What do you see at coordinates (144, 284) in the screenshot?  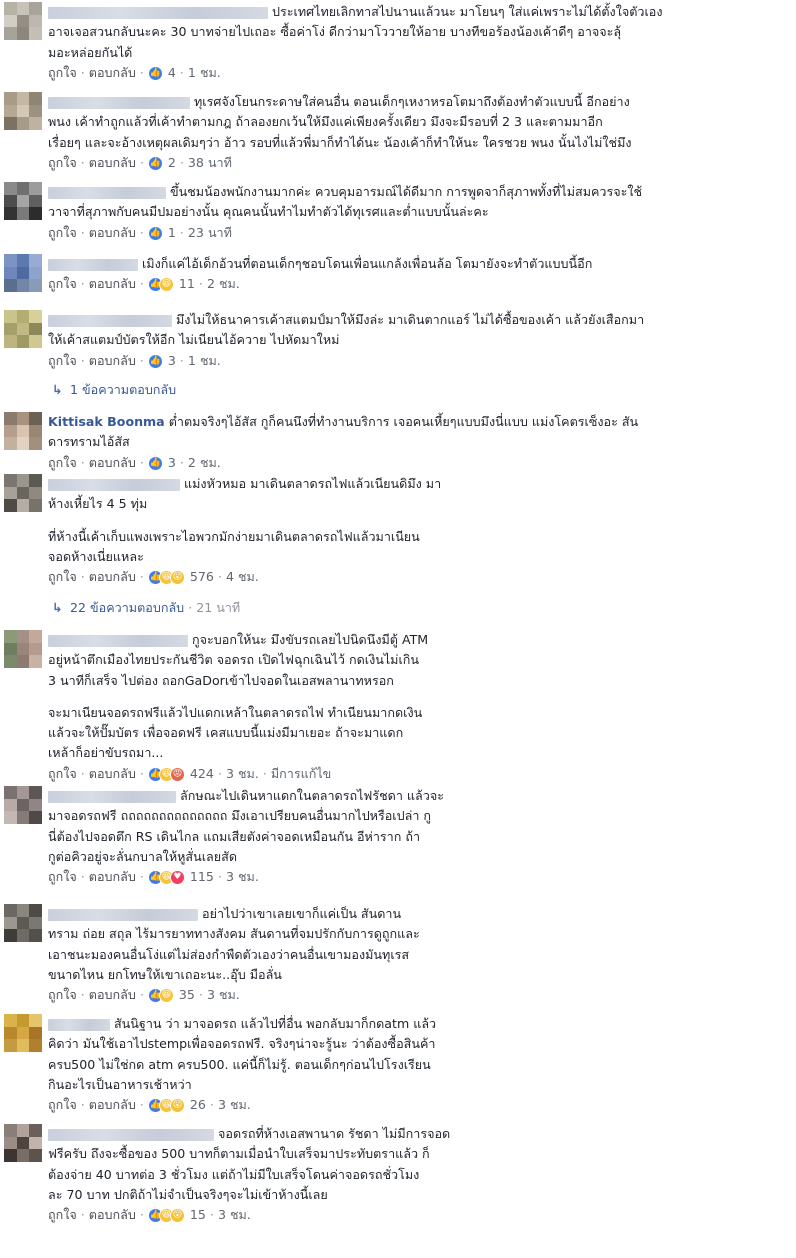 I see `comment-actions: ถูกใจ · ตอบกลับ · 👍 😆 11 · 2 ชม.` at bounding box center [144, 284].